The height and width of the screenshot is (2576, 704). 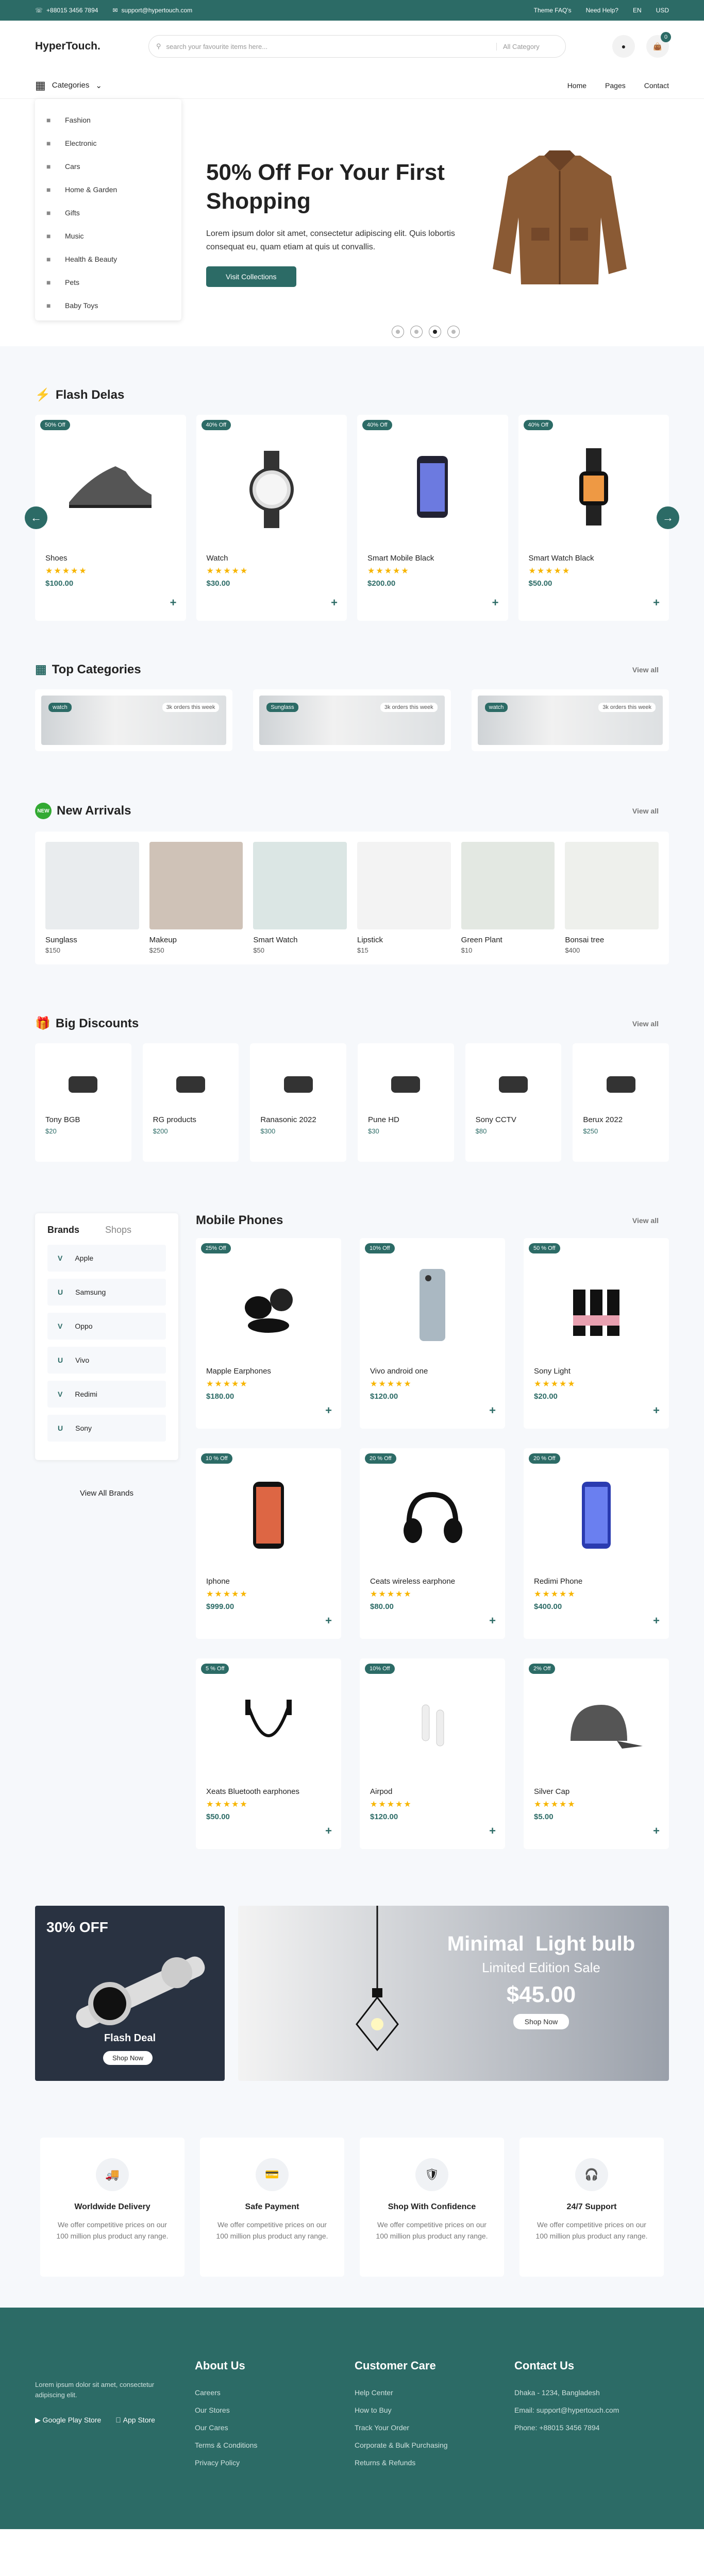 I want to click on footer-link: Track Your Order, so click(x=434, y=2427).